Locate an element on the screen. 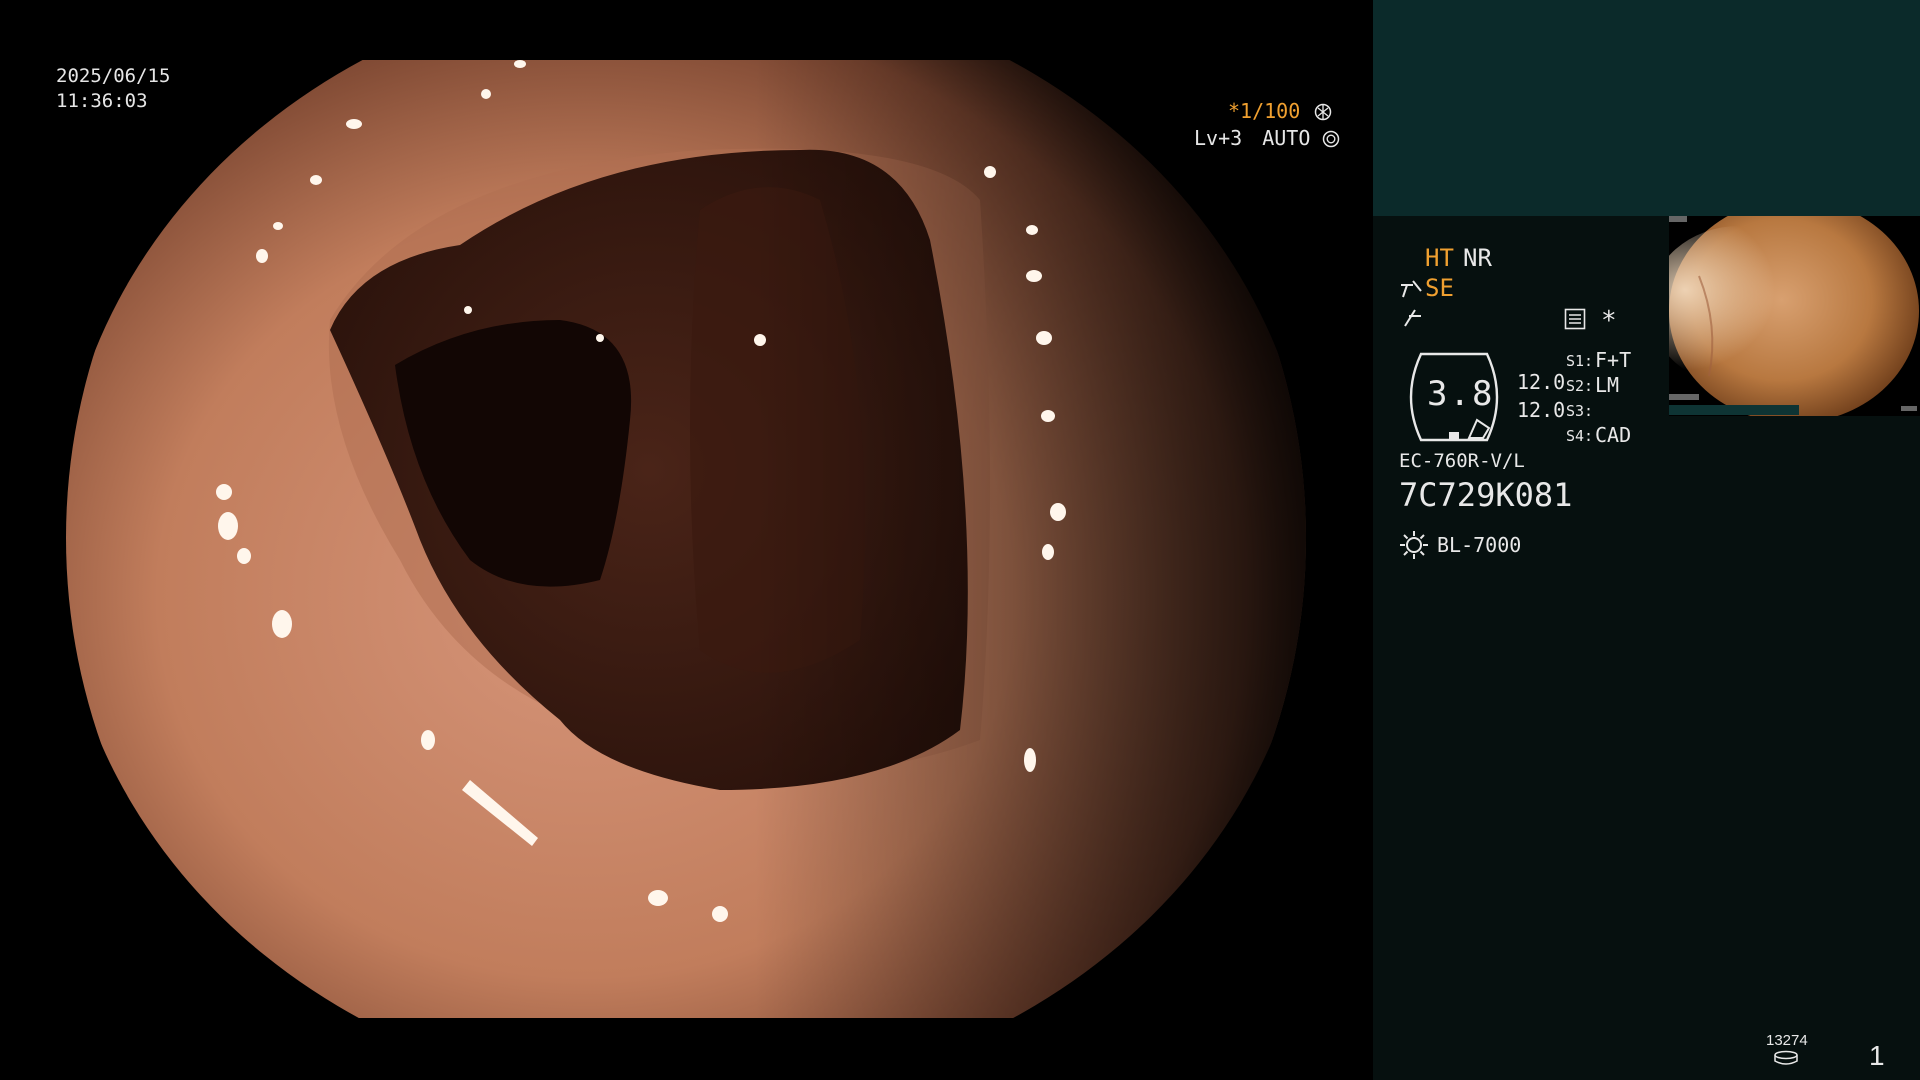  level-label: Lv+3 is located at coordinates (1218, 138).